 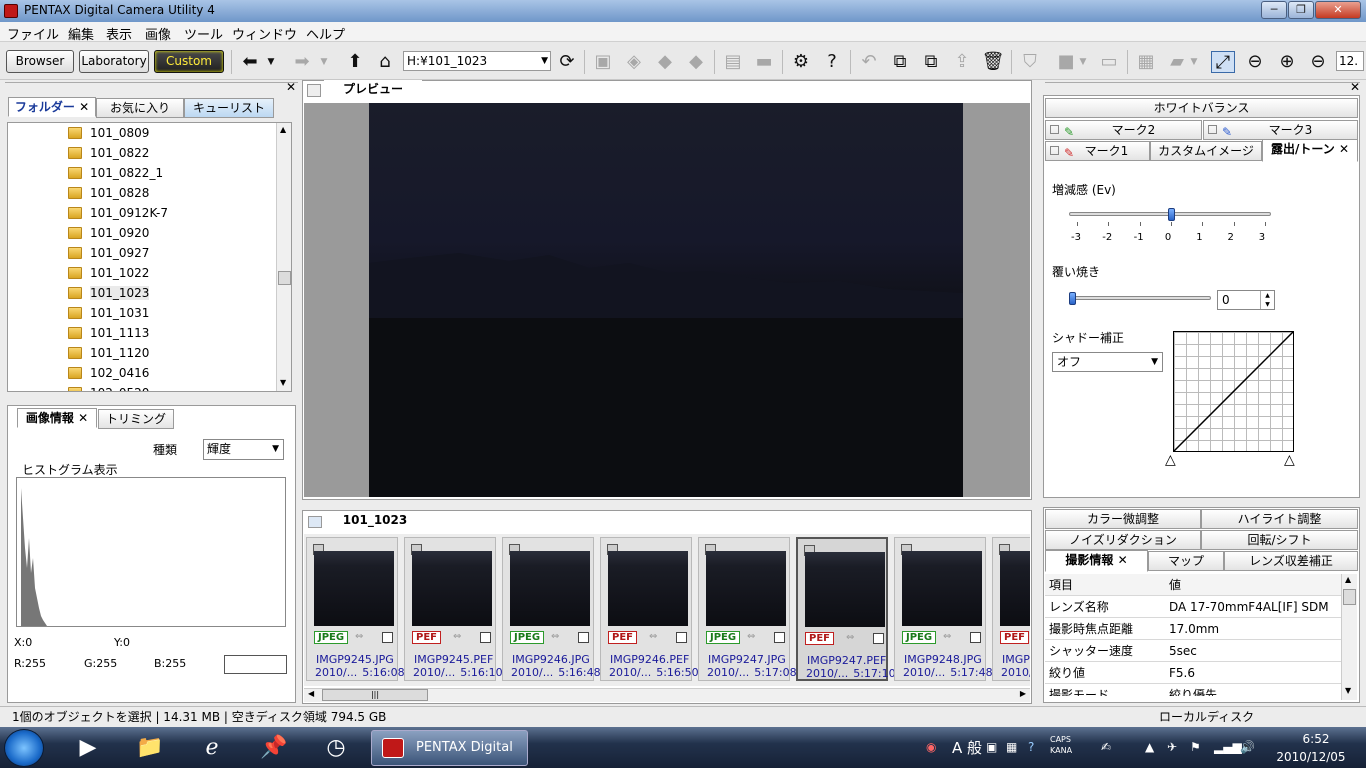 I want to click on folder-item: 101_0822, so click(x=108, y=153).